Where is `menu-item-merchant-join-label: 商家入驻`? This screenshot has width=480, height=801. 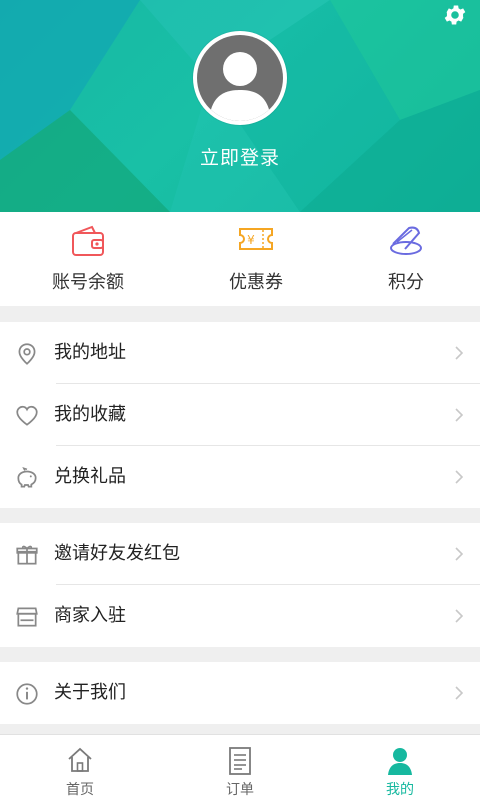 menu-item-merchant-join-label: 商家入驻 is located at coordinates (90, 615).